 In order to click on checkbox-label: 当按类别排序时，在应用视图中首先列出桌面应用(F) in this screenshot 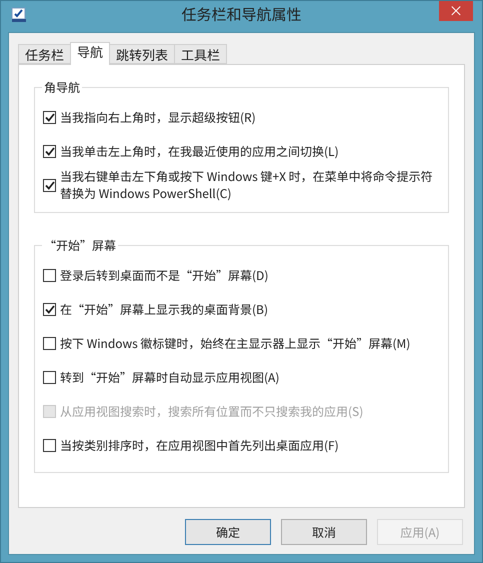, I will do `click(199, 445)`.